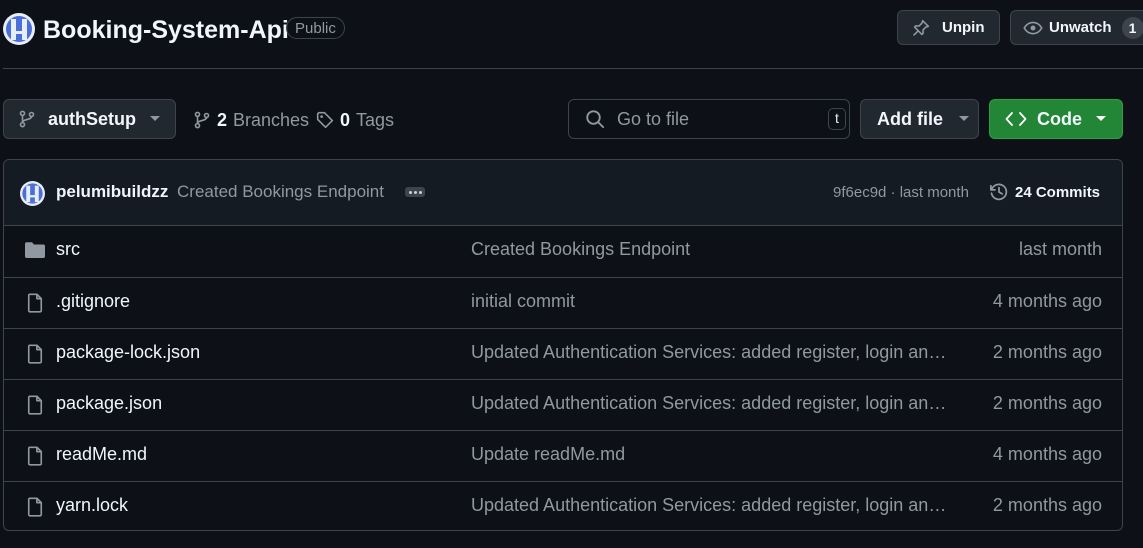 The height and width of the screenshot is (548, 1143). Describe the element at coordinates (415, 192) in the screenshot. I see `expand-commit-button` at that location.